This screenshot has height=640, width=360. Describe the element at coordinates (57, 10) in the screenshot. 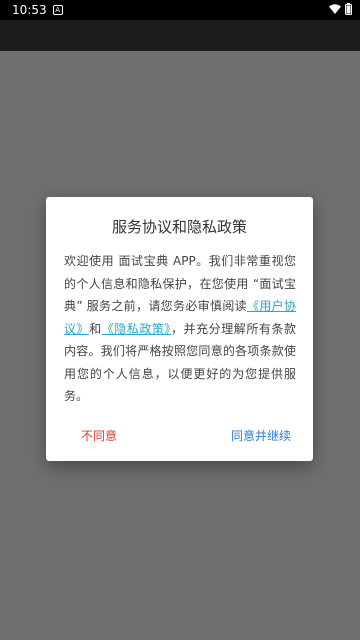

I see `notification-a-icon: A` at that location.